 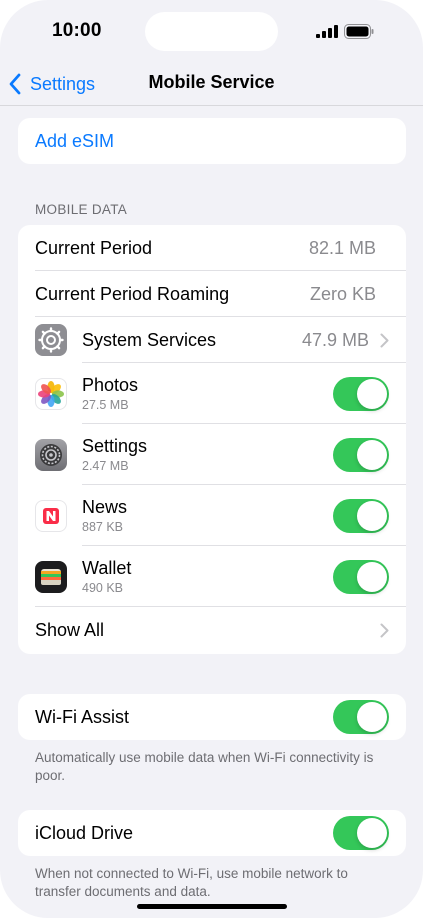 I want to click on add-esim-row: Add eSIM, so click(x=212, y=141).